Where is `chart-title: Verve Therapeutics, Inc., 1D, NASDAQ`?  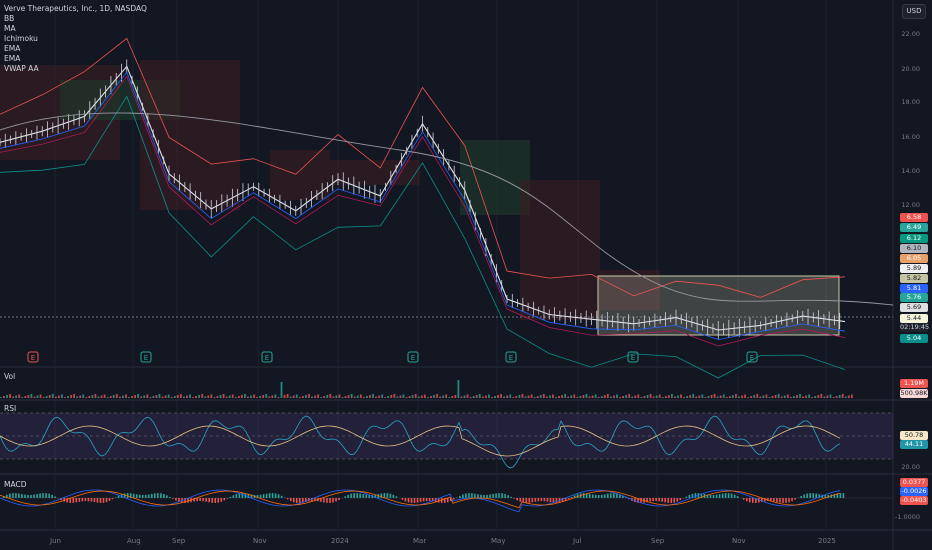
chart-title: Verve Therapeutics, Inc., 1D, NASDAQ is located at coordinates (75, 9).